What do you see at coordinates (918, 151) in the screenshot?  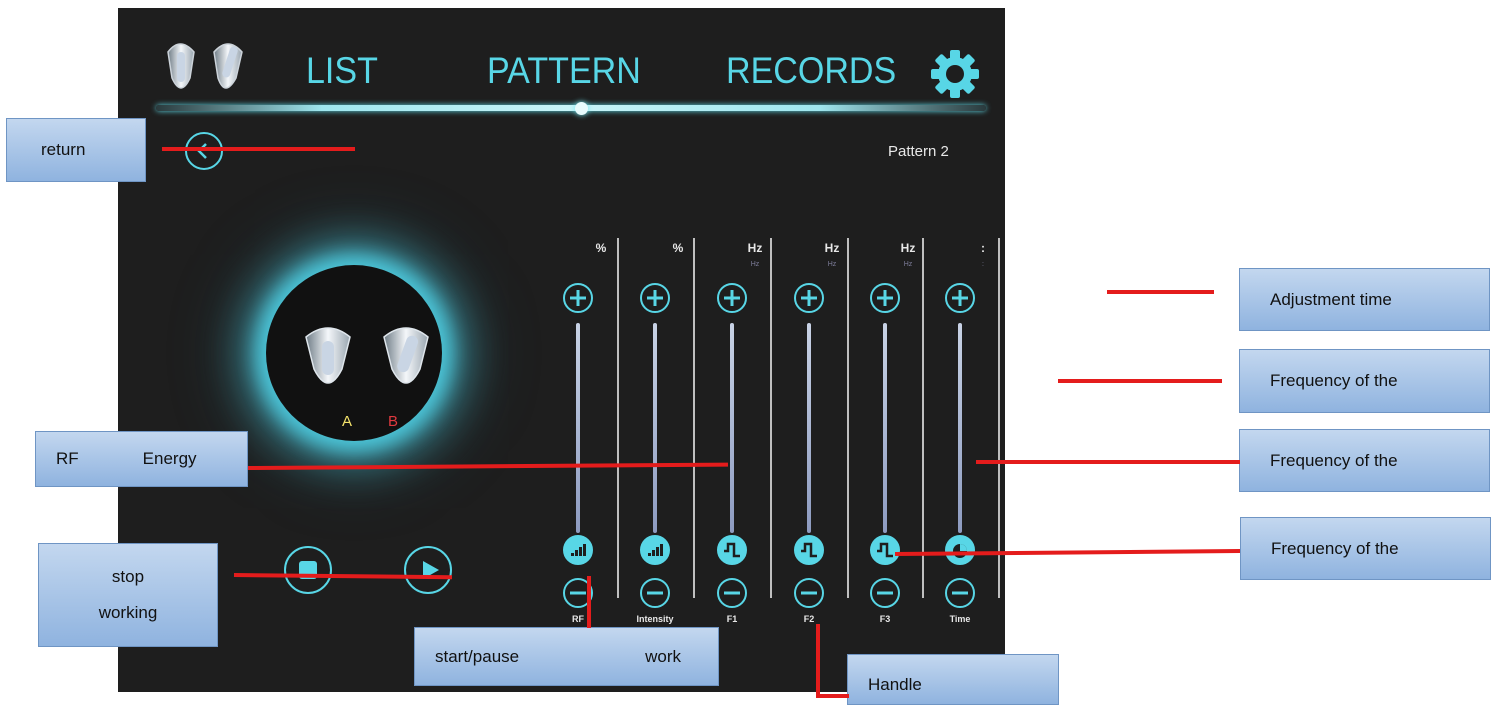 I see `pattern-name: Pattern 2` at bounding box center [918, 151].